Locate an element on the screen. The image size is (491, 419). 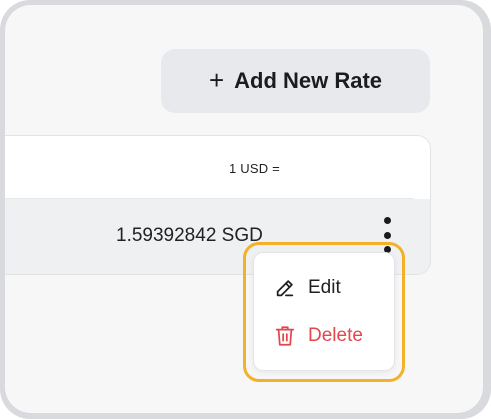
column-header-rate: 1 USD = is located at coordinates (254, 168).